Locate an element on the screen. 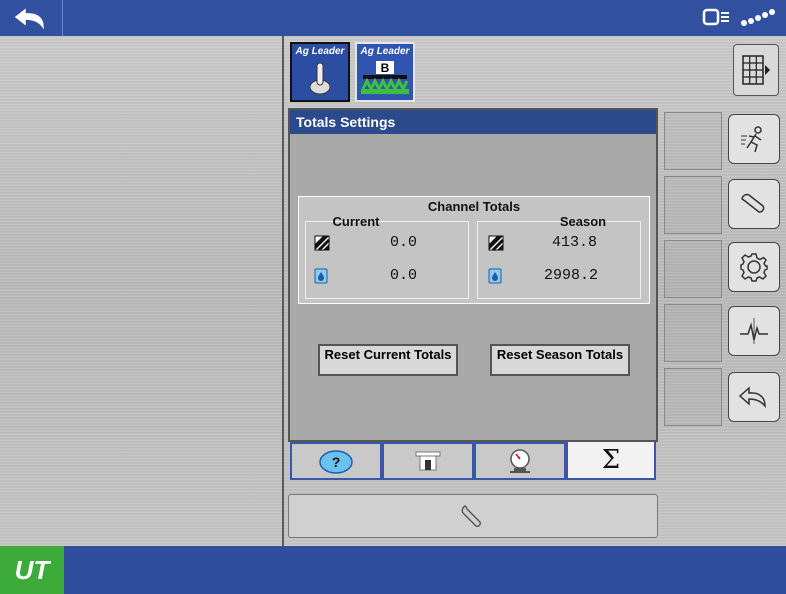 The width and height of the screenshot is (786, 594). window-title: Totals Settings is located at coordinates (473, 122).